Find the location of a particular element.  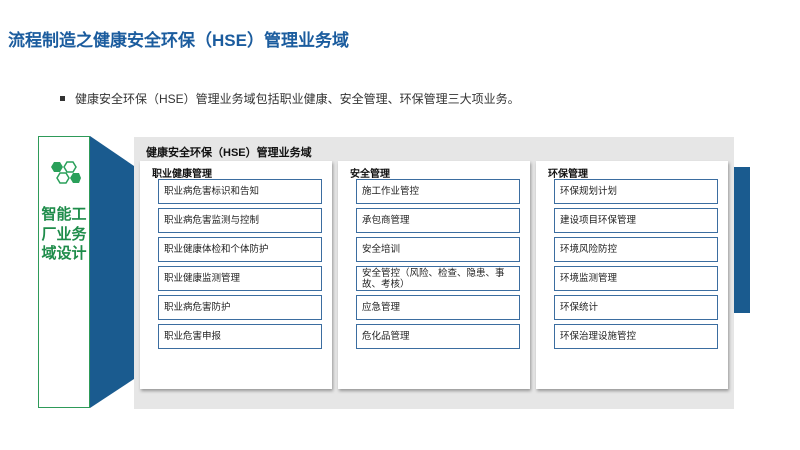

list-item: 职业危害申报 is located at coordinates (240, 336).